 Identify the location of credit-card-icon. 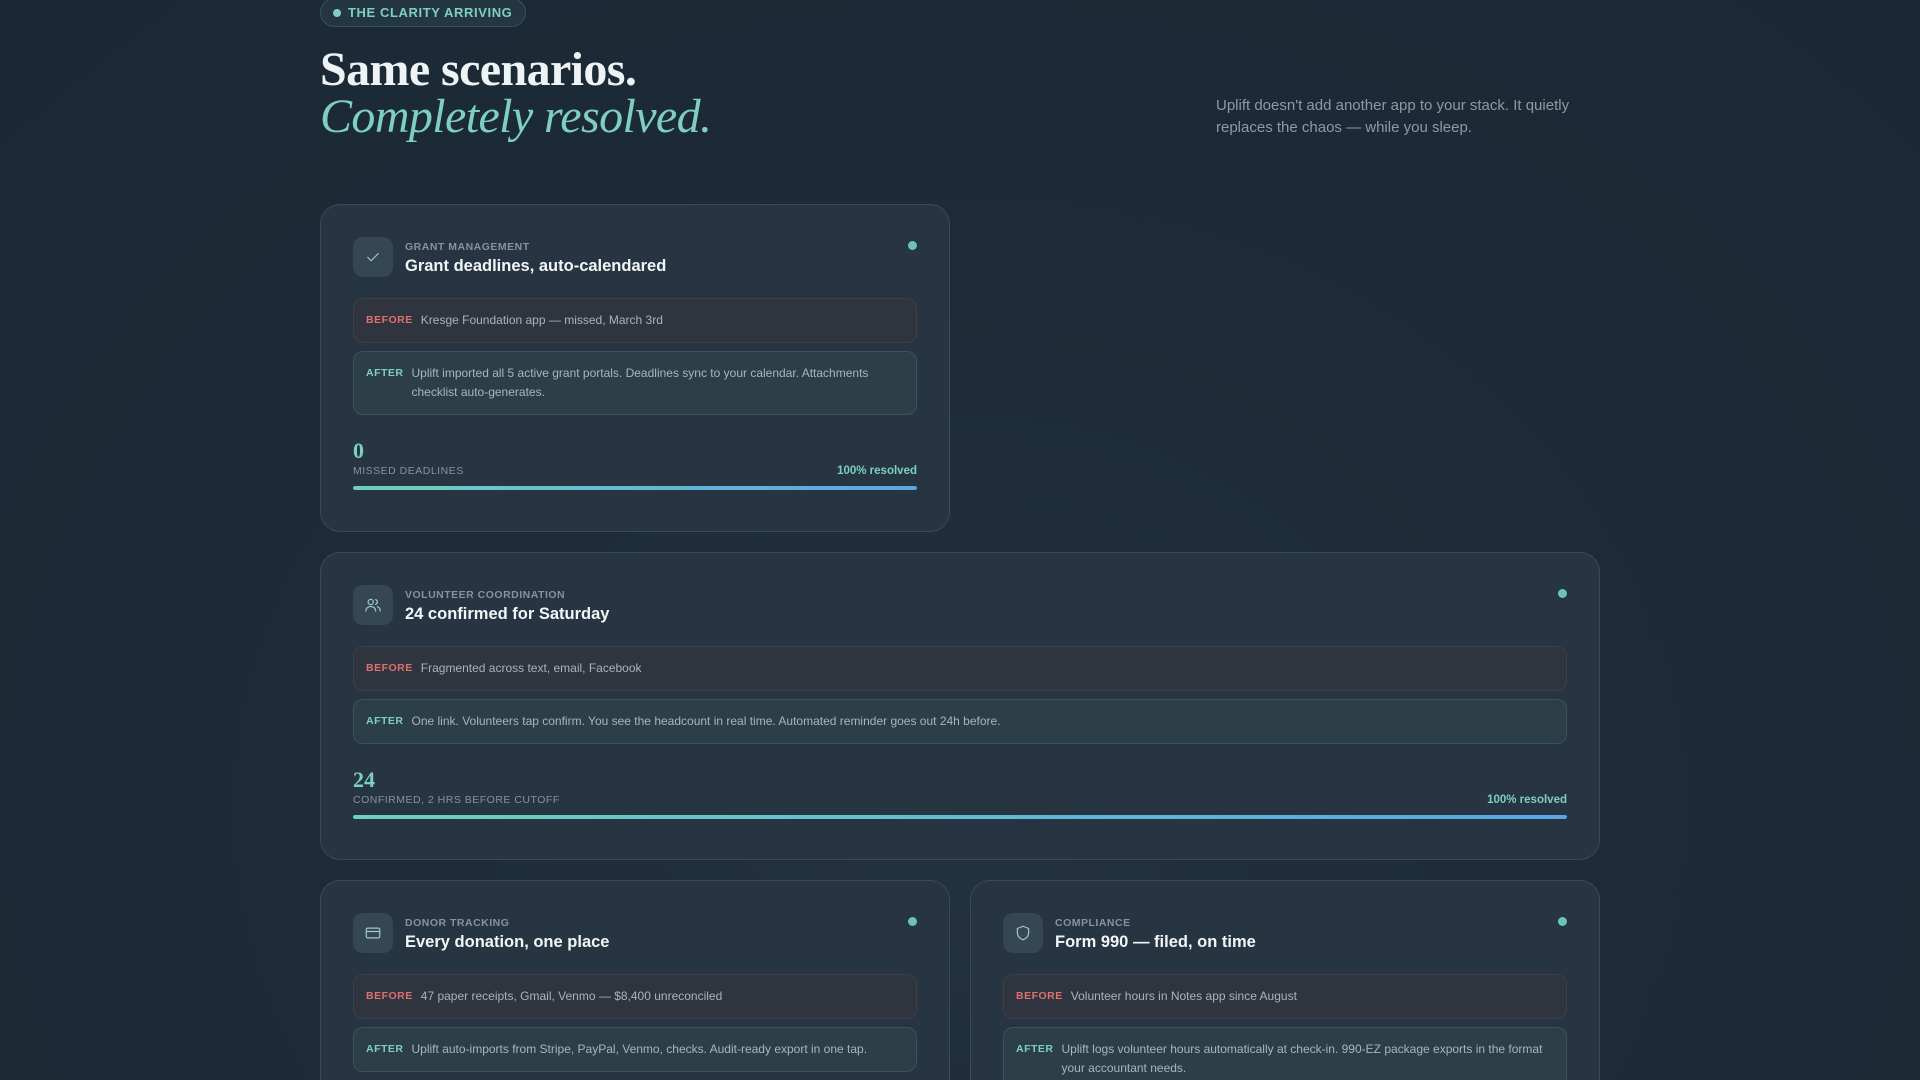
(373, 933).